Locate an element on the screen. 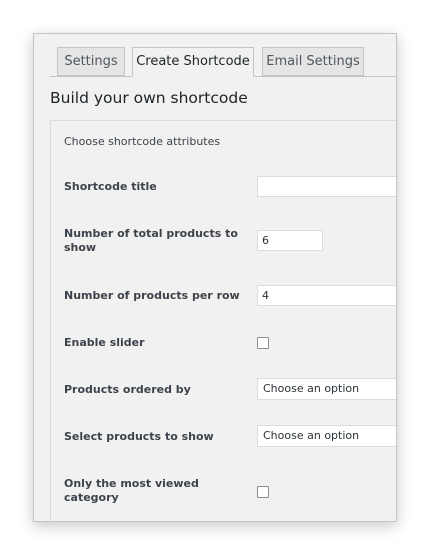 This screenshot has height=551, width=422. panel-subtitle: Choose shortcode attributes is located at coordinates (142, 141).